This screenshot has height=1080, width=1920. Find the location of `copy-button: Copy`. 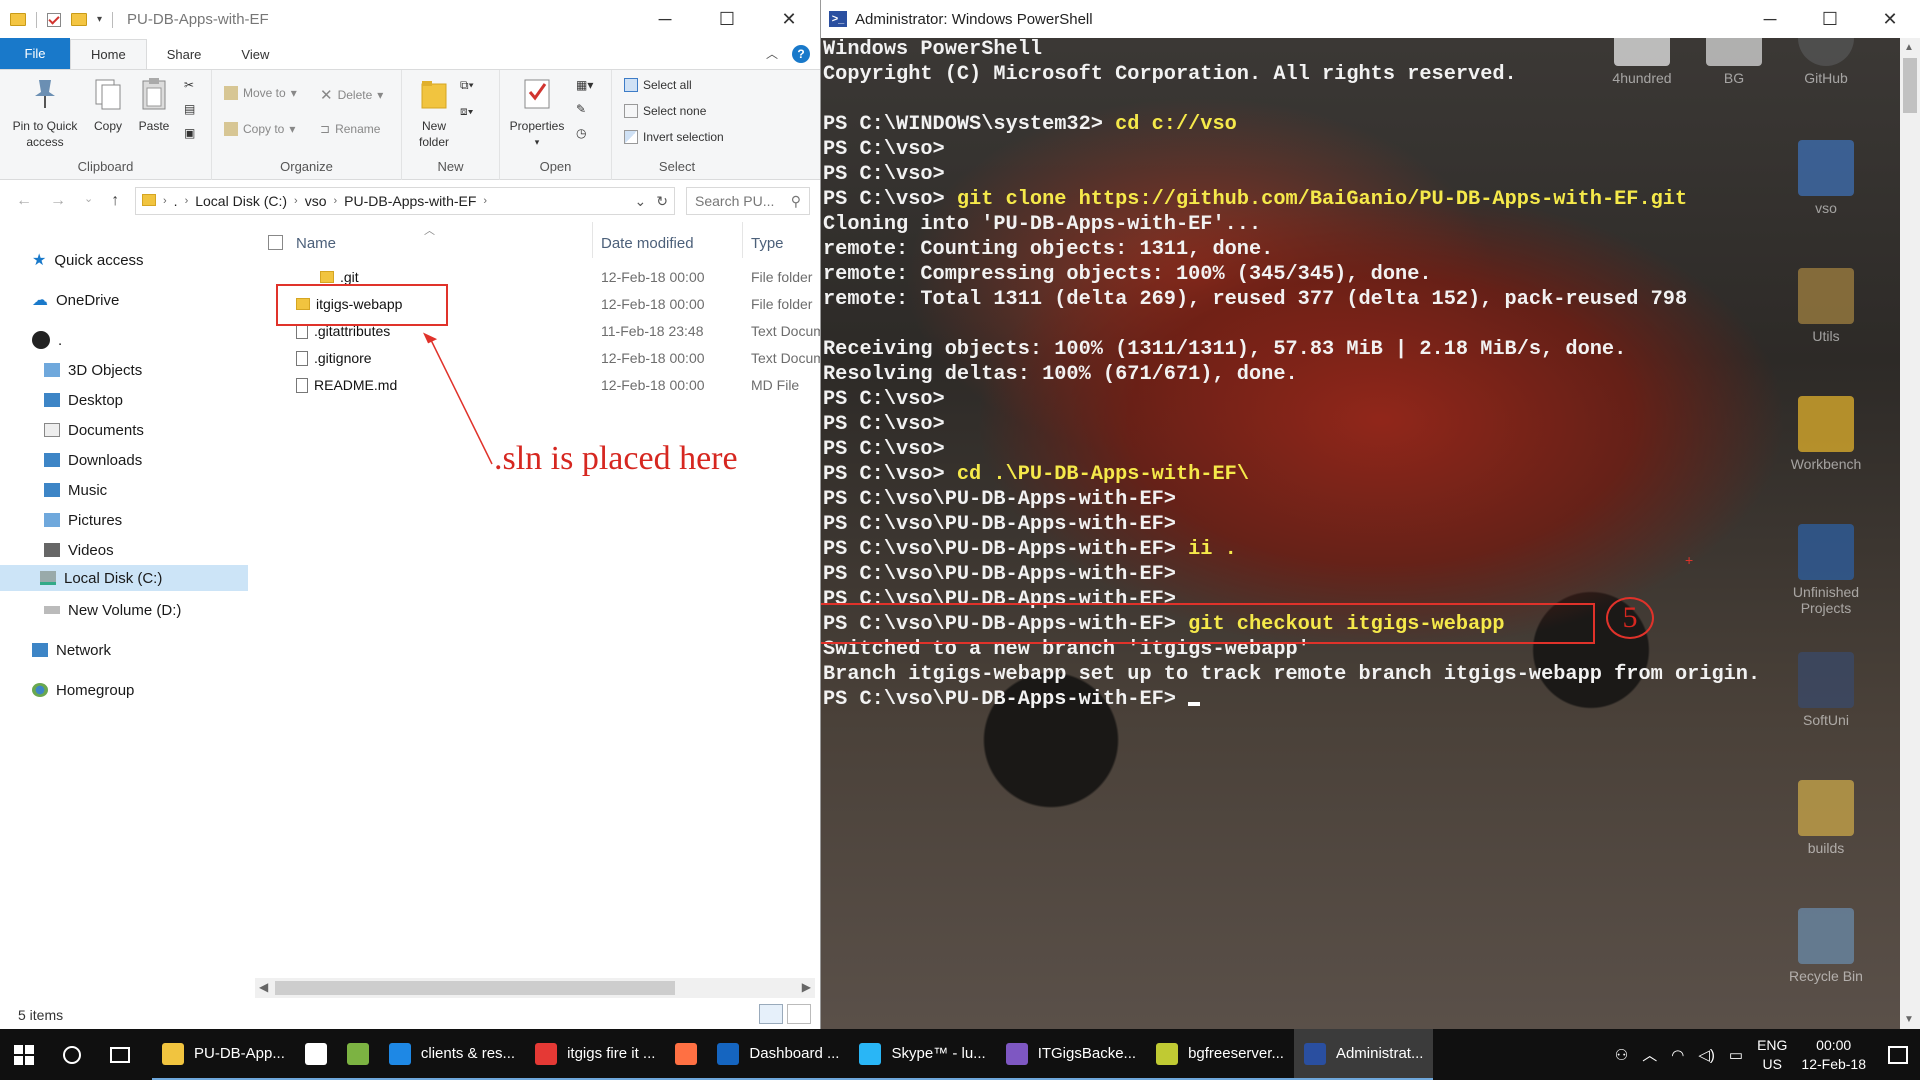

copy-button: Copy is located at coordinates (108, 105).